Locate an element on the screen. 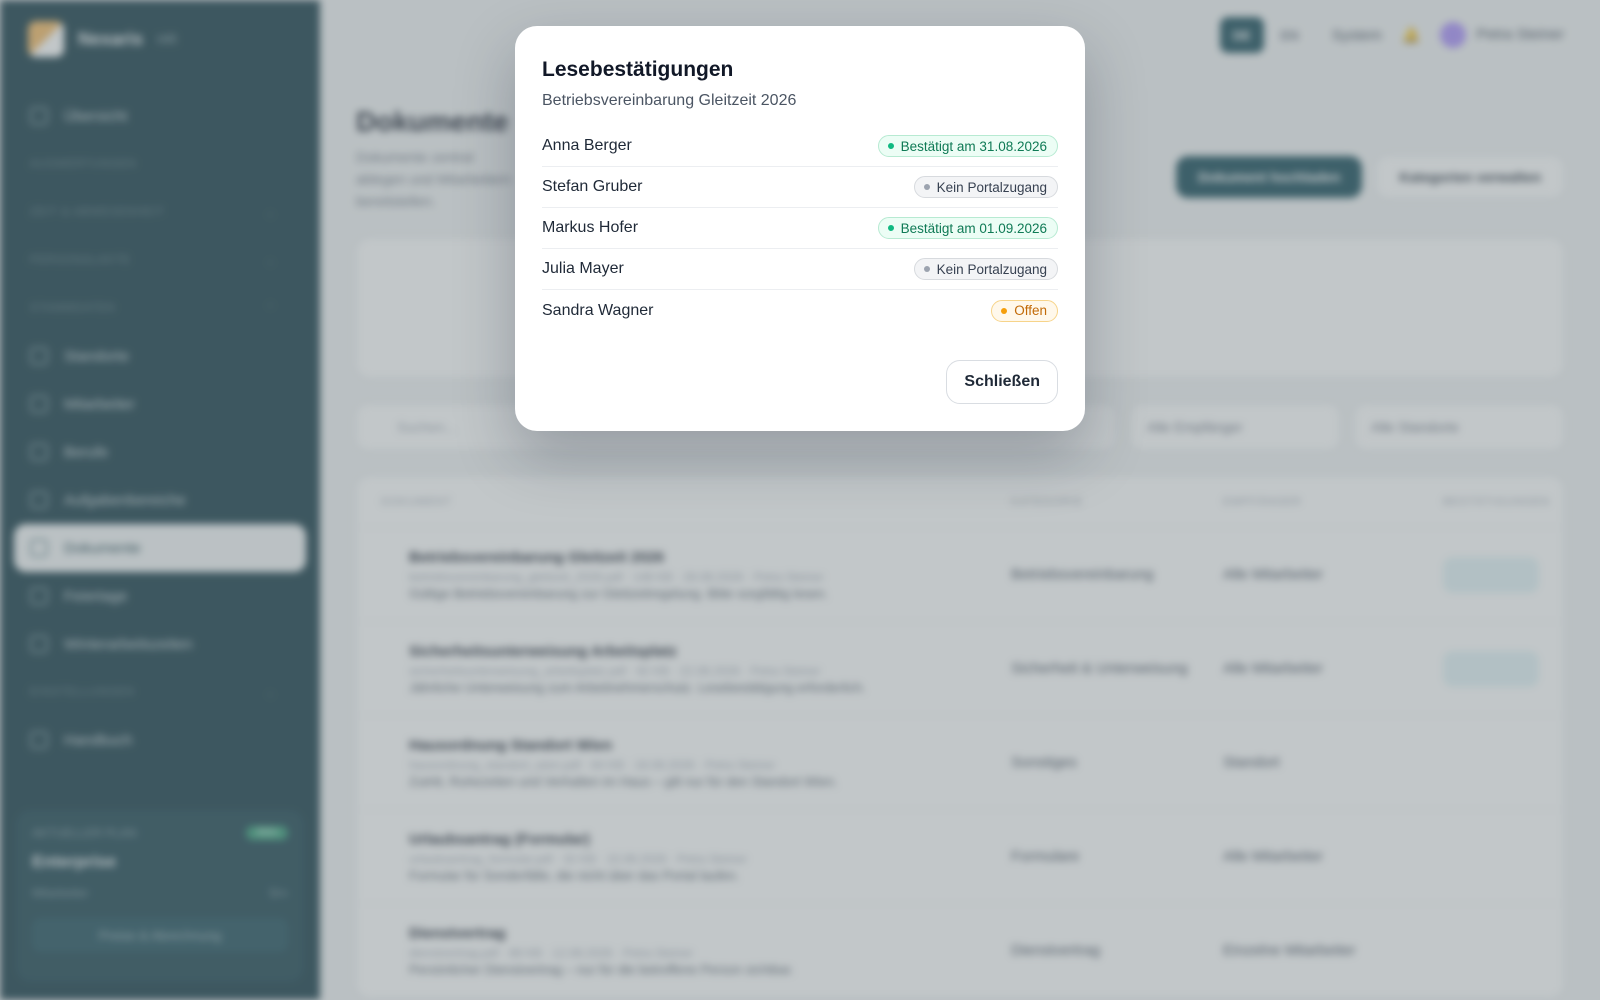 Image resolution: width=1600 pixels, height=1000 pixels. confirmation-row: Markus Hofer Bestätigt am 01.09.2026 is located at coordinates (800, 228).